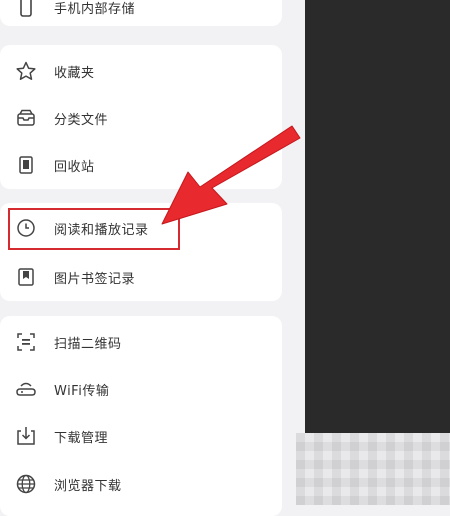  I want to click on bookmark-icon, so click(26, 277).